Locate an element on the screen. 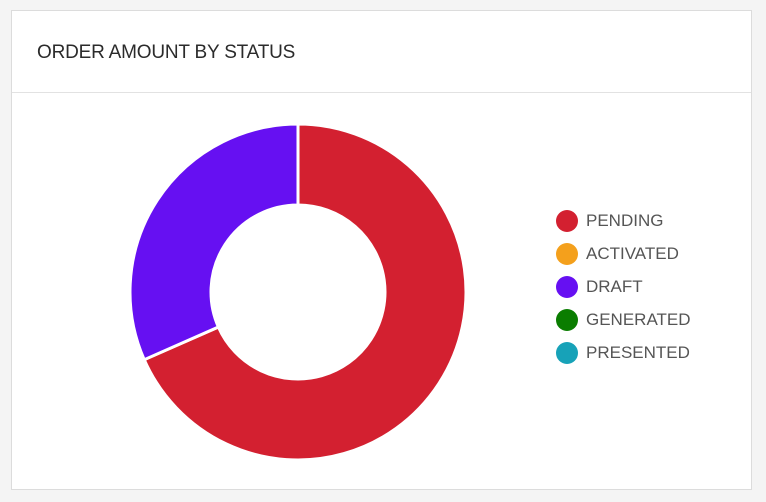 The height and width of the screenshot is (502, 766). legend-item-presented: PRESENTED is located at coordinates (623, 352).